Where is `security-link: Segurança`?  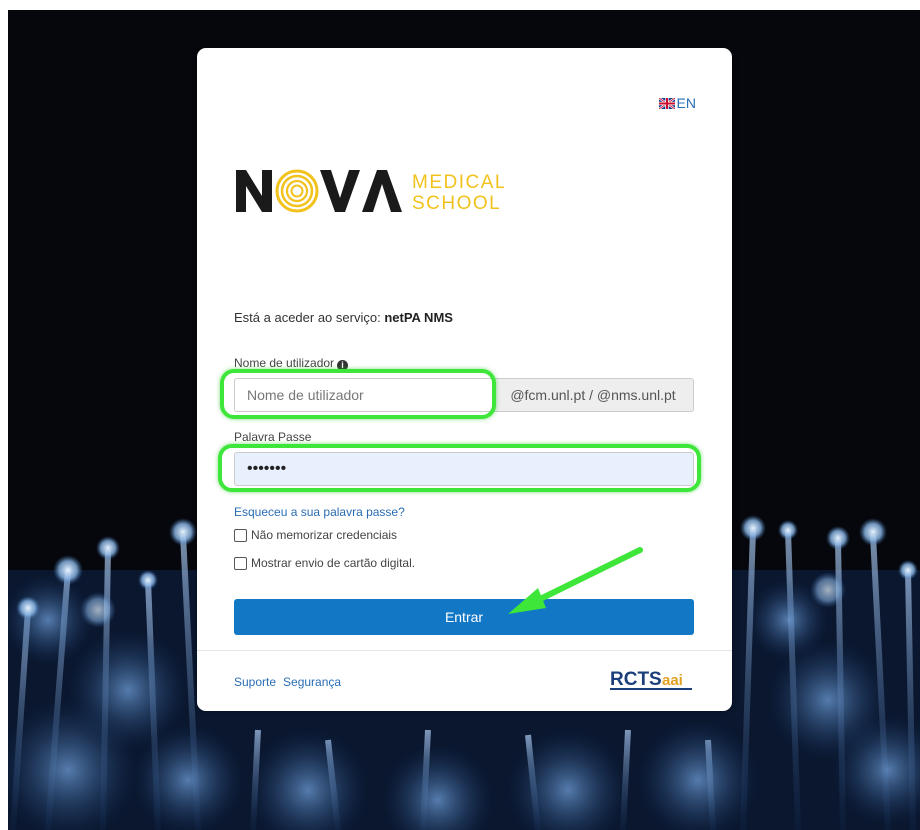
security-link: Segurança is located at coordinates (312, 682).